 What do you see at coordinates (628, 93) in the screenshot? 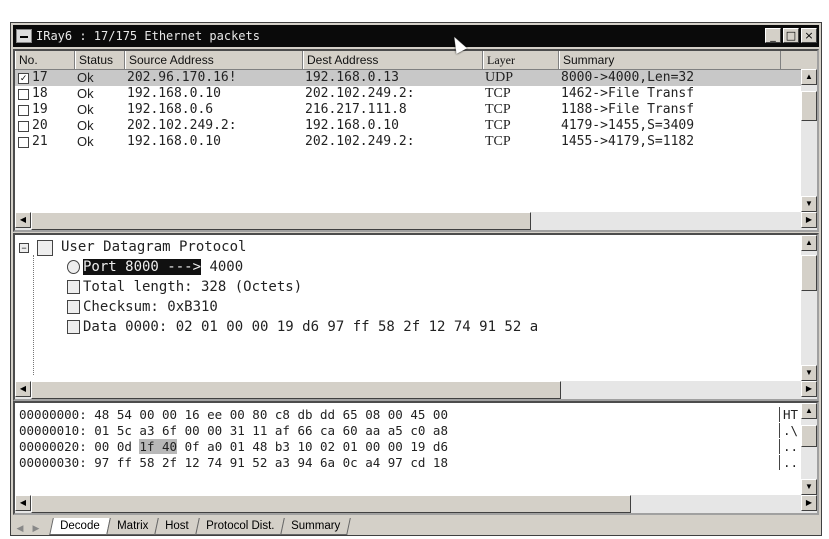
I see `row-summary-cell: 1462->File Transf` at bounding box center [628, 93].